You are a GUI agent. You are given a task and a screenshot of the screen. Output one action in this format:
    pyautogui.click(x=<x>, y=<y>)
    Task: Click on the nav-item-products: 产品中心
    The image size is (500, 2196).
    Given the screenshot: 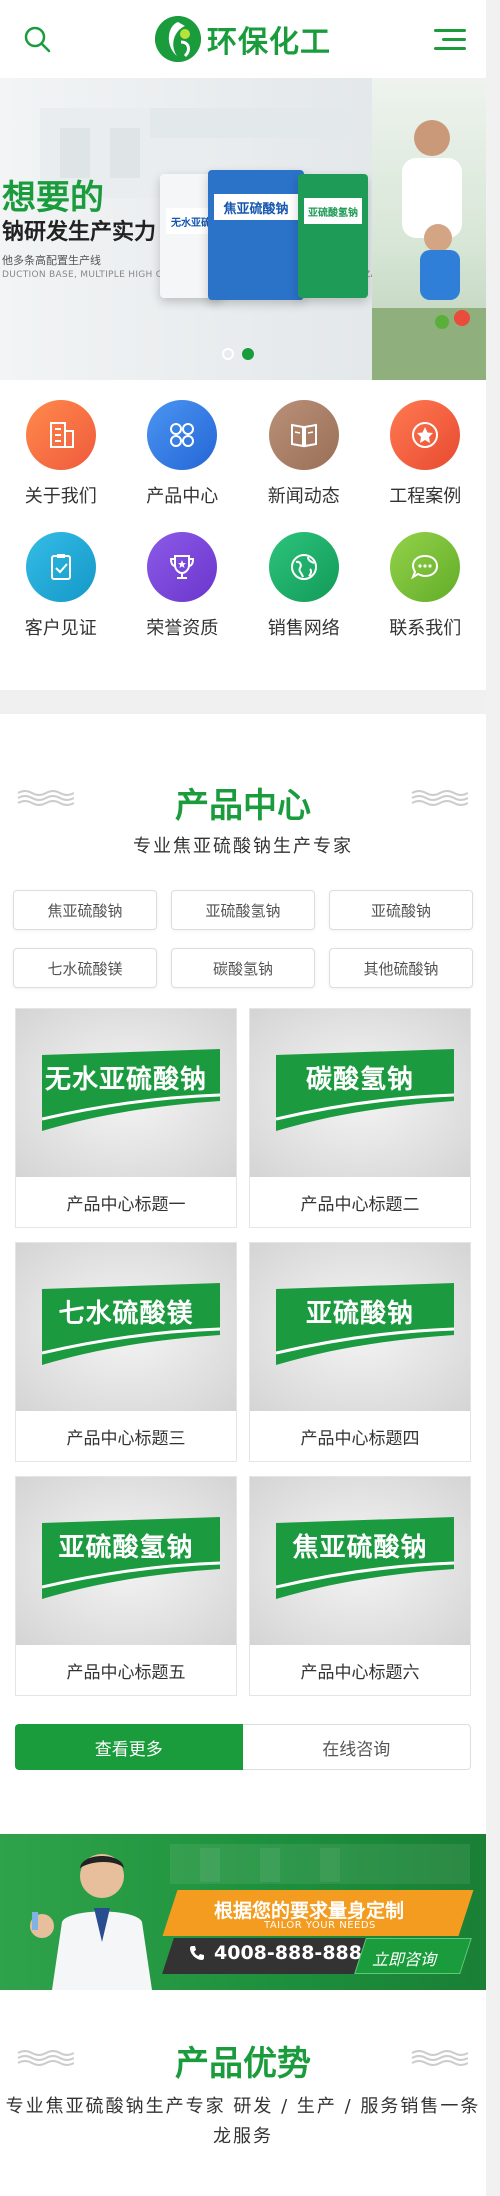 What is the action you would take?
    pyautogui.click(x=183, y=454)
    